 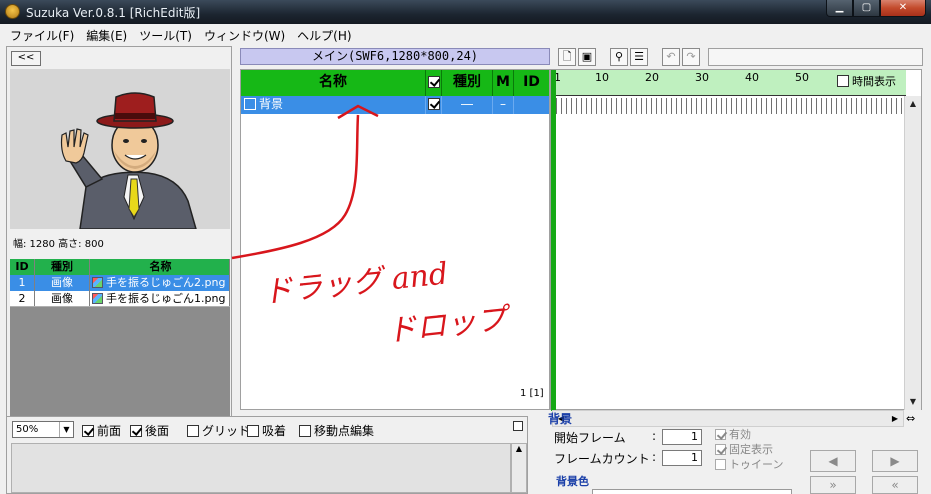 I want to click on minimize-button: ▁, so click(x=839, y=8).